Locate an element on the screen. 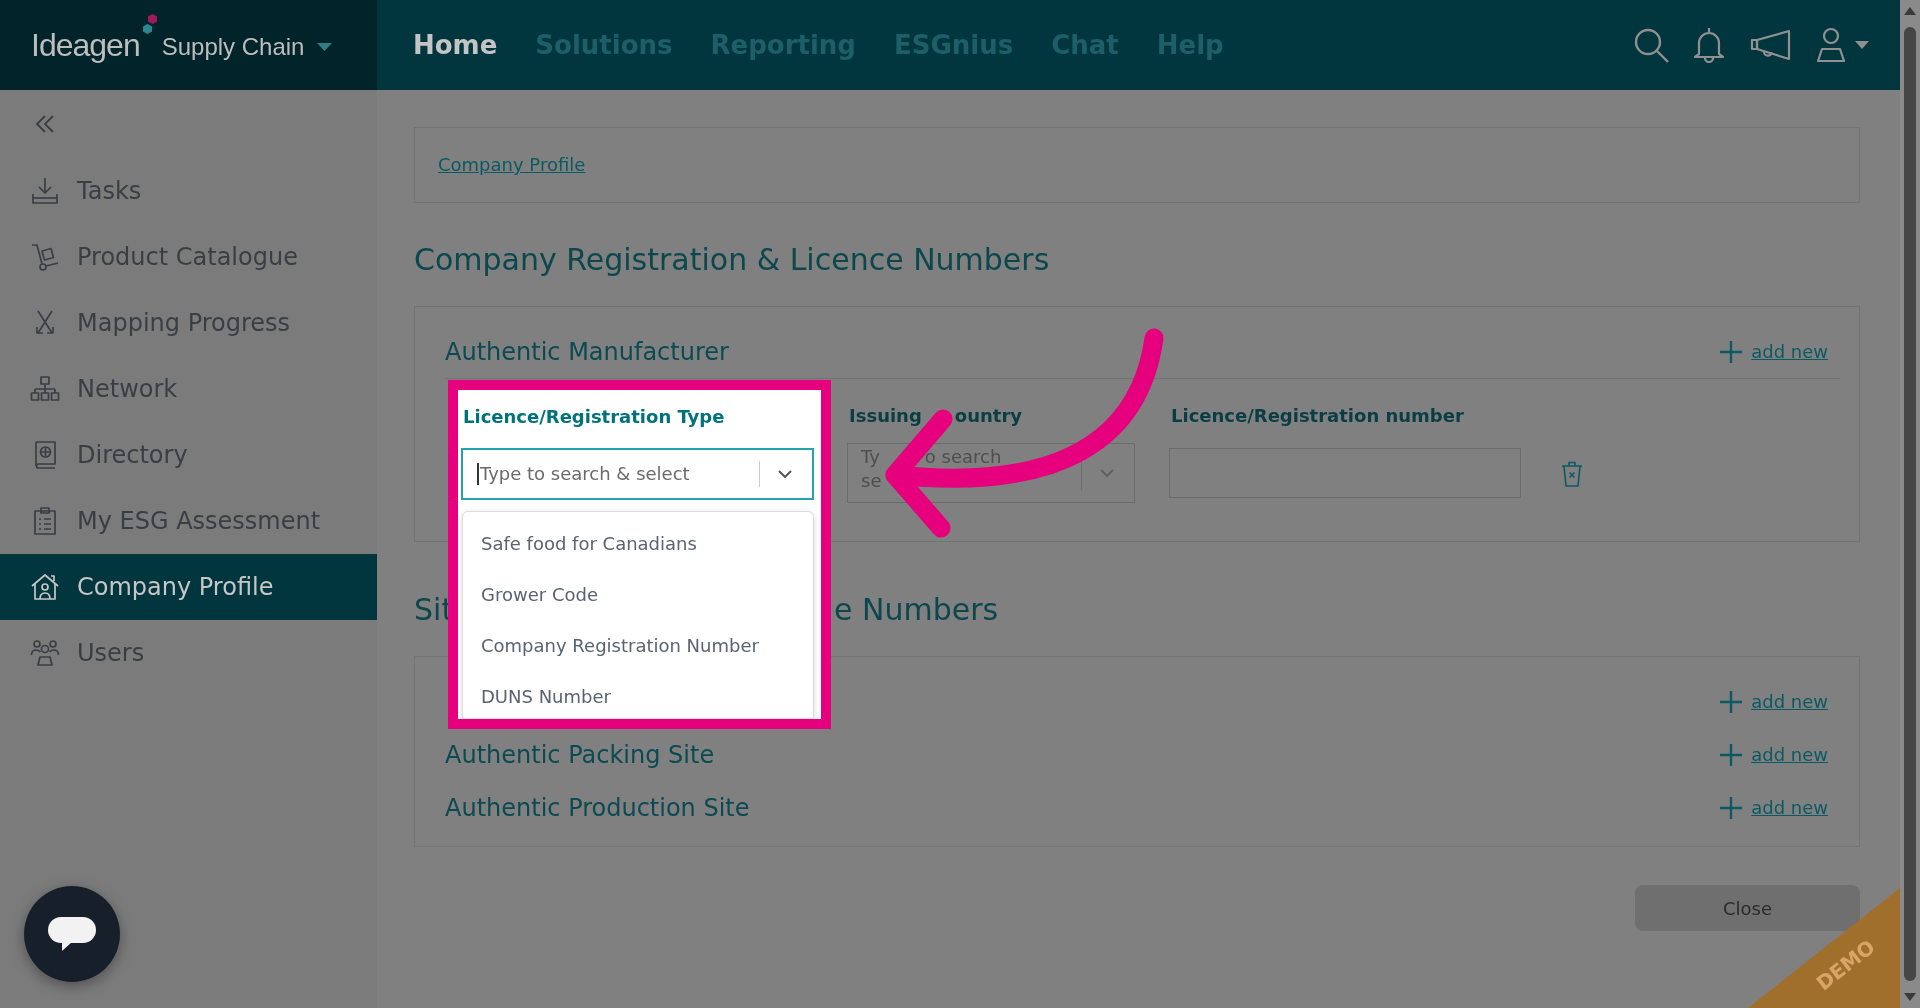 The width and height of the screenshot is (1920, 1008). close-button: Close is located at coordinates (1747, 908).